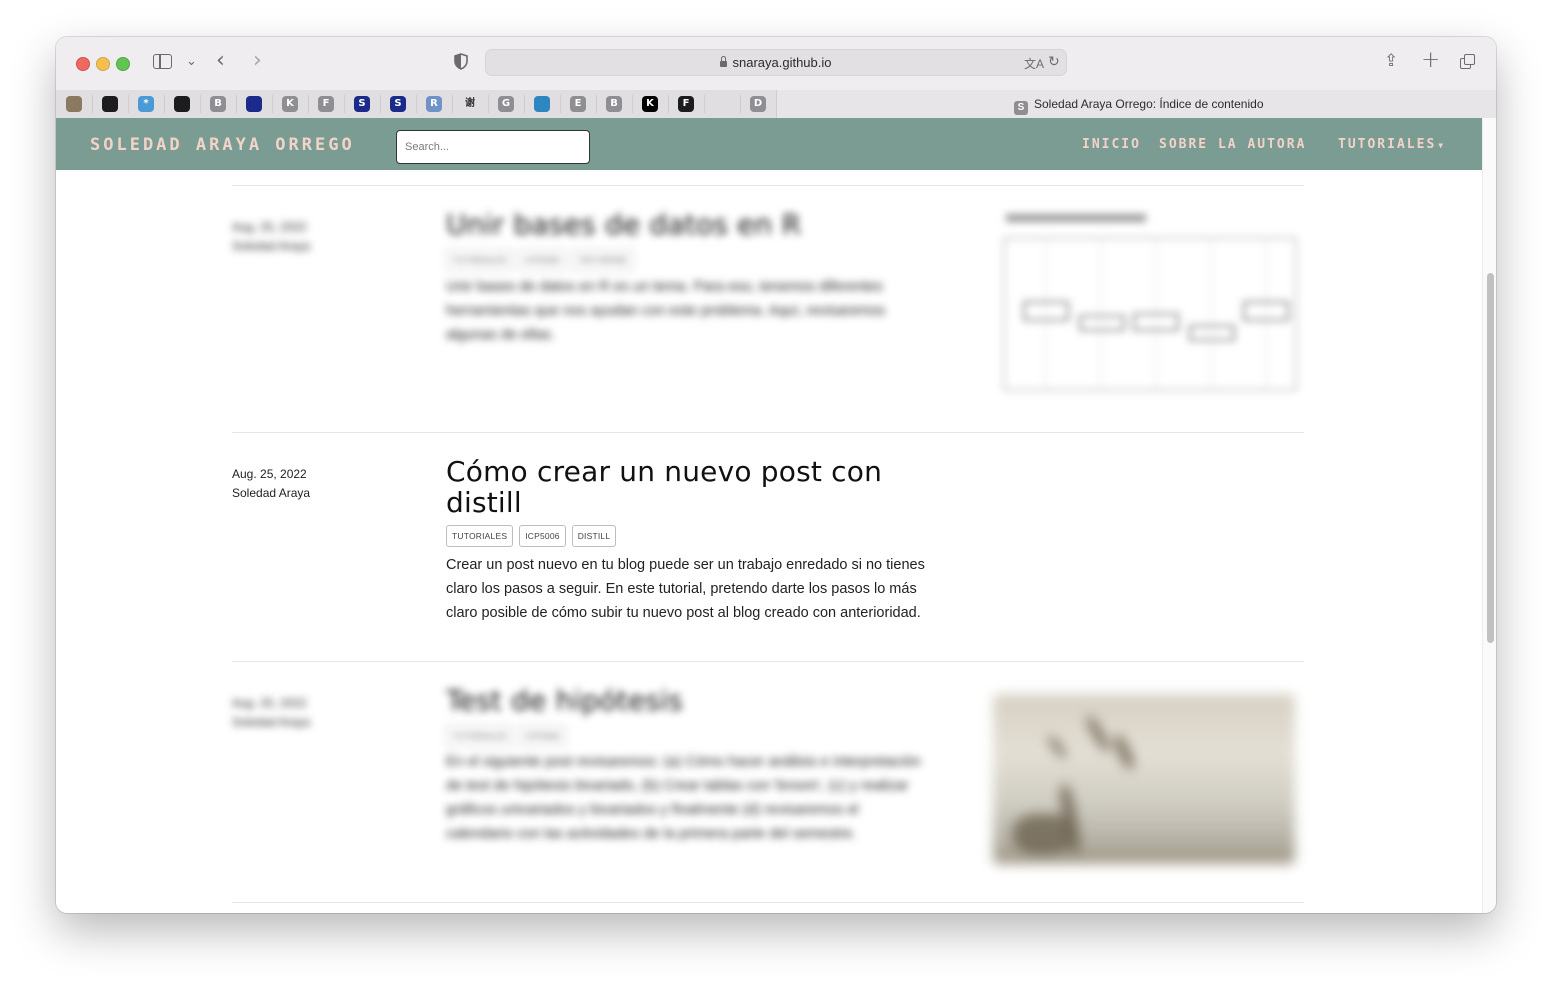 The width and height of the screenshot is (1552, 987). Describe the element at coordinates (1387, 144) in the screenshot. I see `nav-tutoriales-label: TUTORIALES` at that location.